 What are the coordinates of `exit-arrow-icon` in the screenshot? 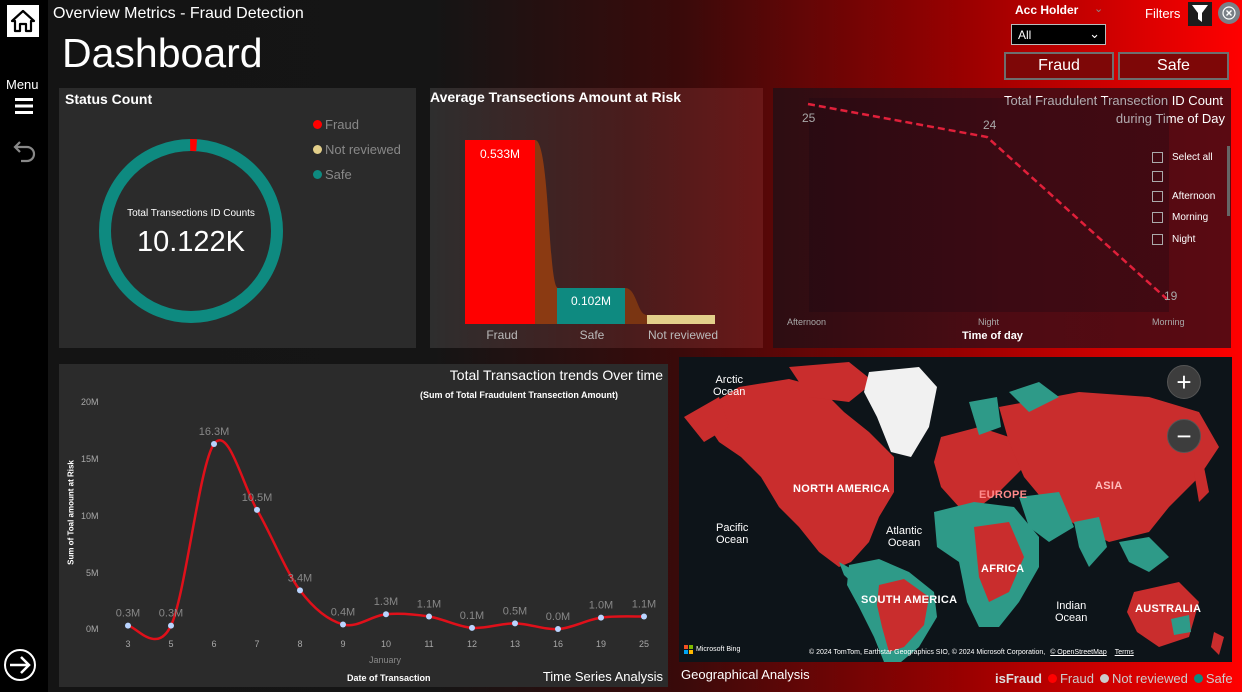 It's located at (20, 665).